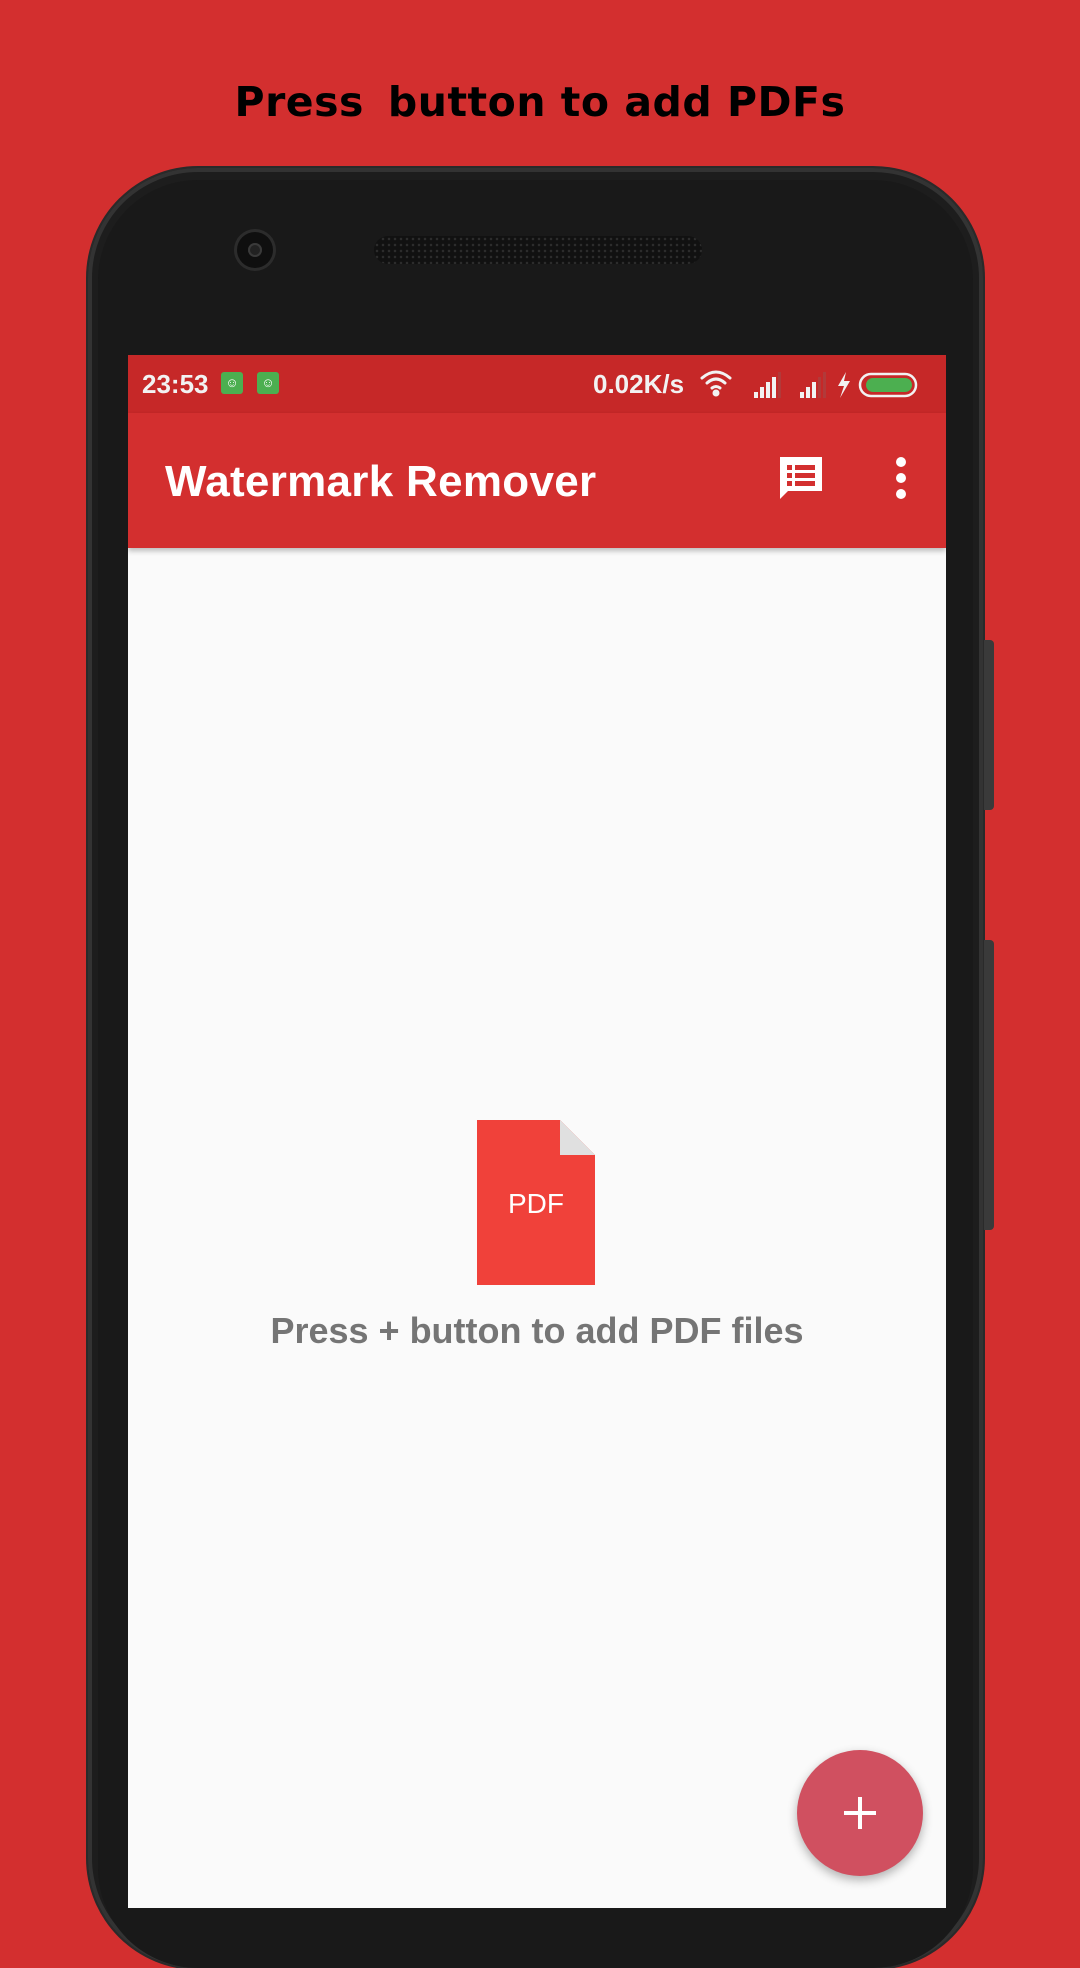  I want to click on empty-state: PDF Press + button to add PDF files, so click(537, 1236).